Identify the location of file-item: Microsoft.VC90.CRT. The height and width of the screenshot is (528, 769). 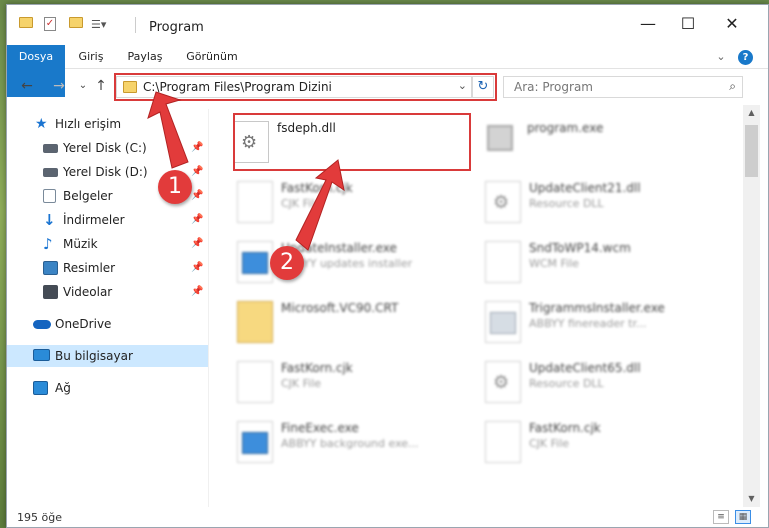
(357, 323).